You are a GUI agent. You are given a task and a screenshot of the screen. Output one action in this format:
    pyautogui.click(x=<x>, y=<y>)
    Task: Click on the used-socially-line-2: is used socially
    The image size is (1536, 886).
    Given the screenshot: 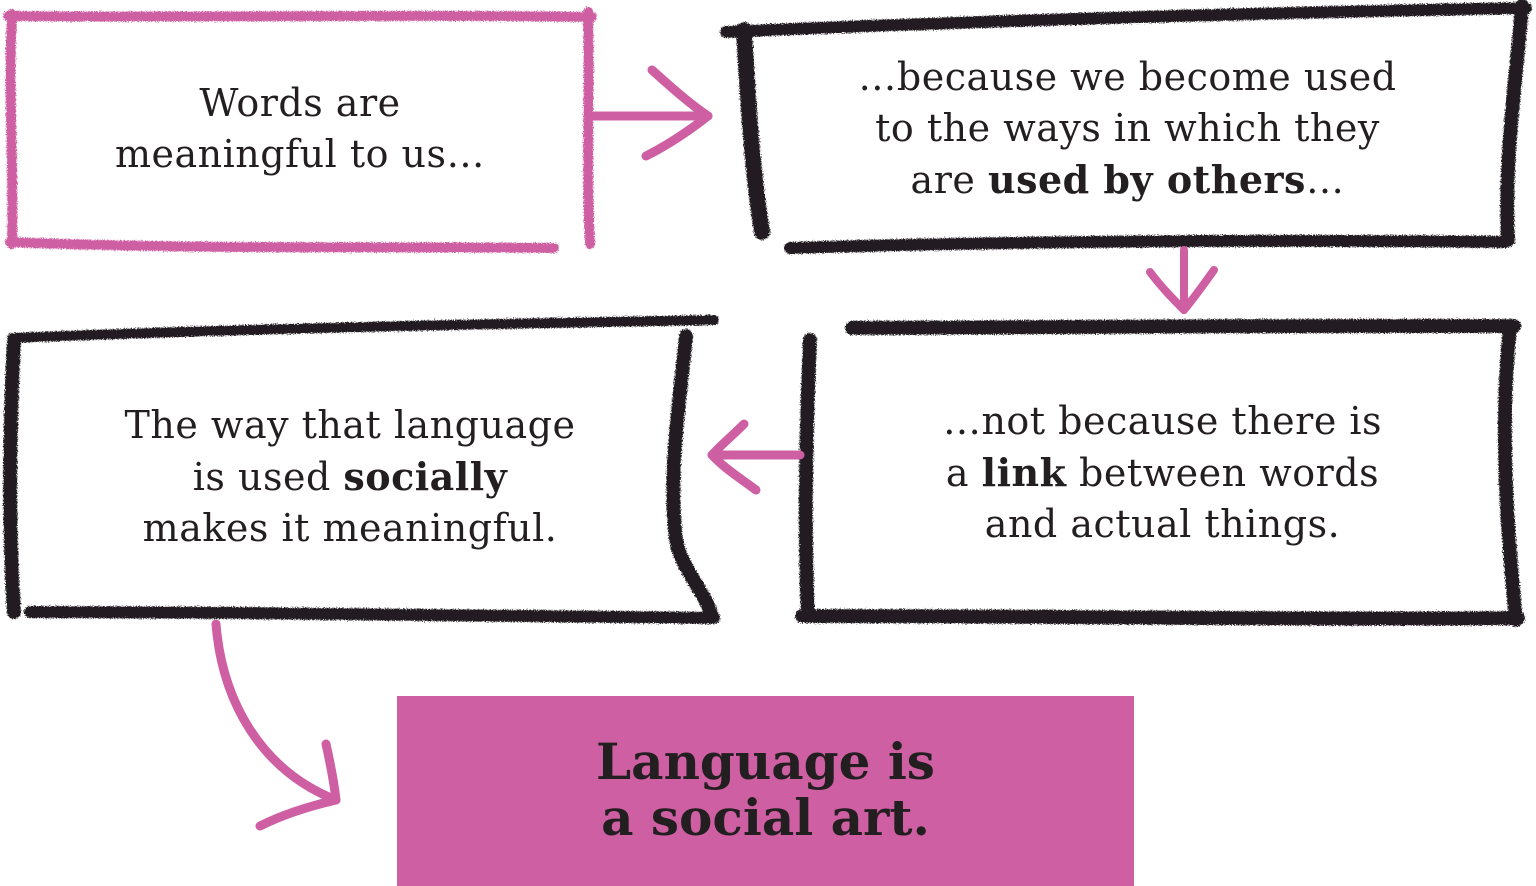 What is the action you would take?
    pyautogui.click(x=350, y=477)
    